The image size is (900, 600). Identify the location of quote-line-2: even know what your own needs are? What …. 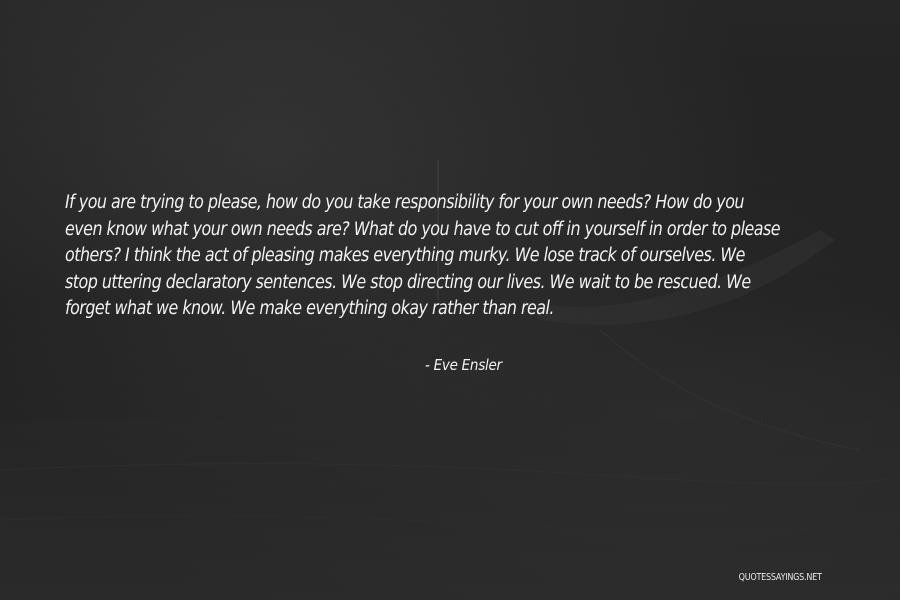
(423, 229).